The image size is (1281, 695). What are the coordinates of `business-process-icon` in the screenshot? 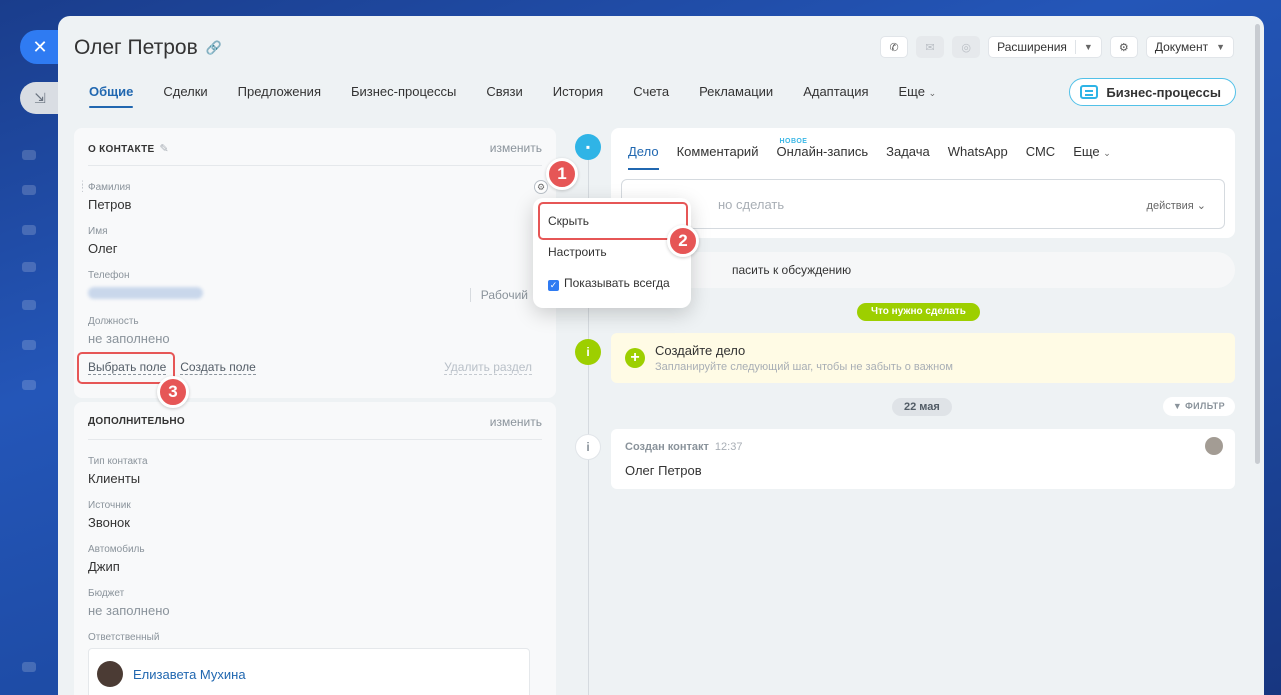 It's located at (1089, 92).